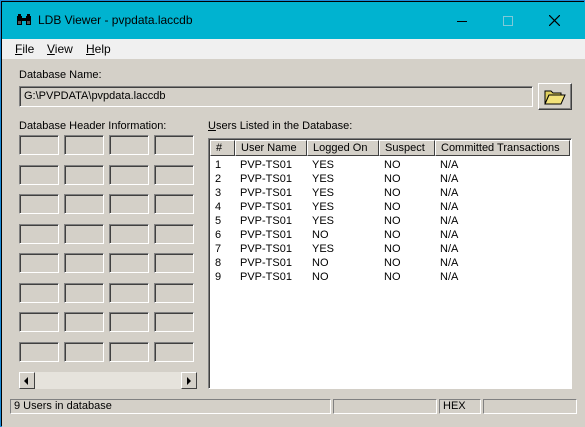 Image resolution: width=585 pixels, height=427 pixels. What do you see at coordinates (390, 235) in the screenshot?
I see `table-row: 6 PVP-TS01 NO NO N/A` at bounding box center [390, 235].